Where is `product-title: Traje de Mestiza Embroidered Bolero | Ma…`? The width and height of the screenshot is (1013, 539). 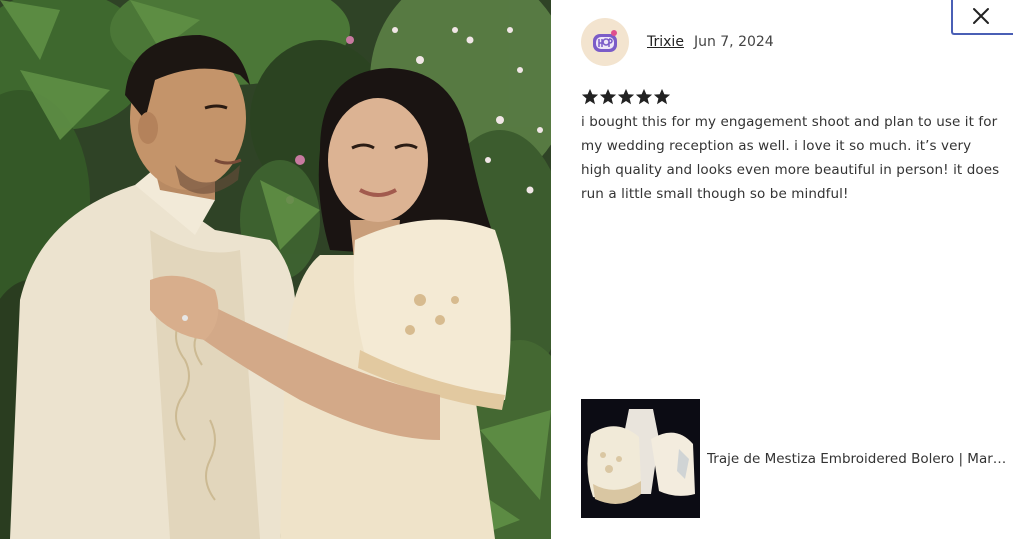 product-title: Traje de Mestiza Embroidered Bolero | Ma… is located at coordinates (857, 459).